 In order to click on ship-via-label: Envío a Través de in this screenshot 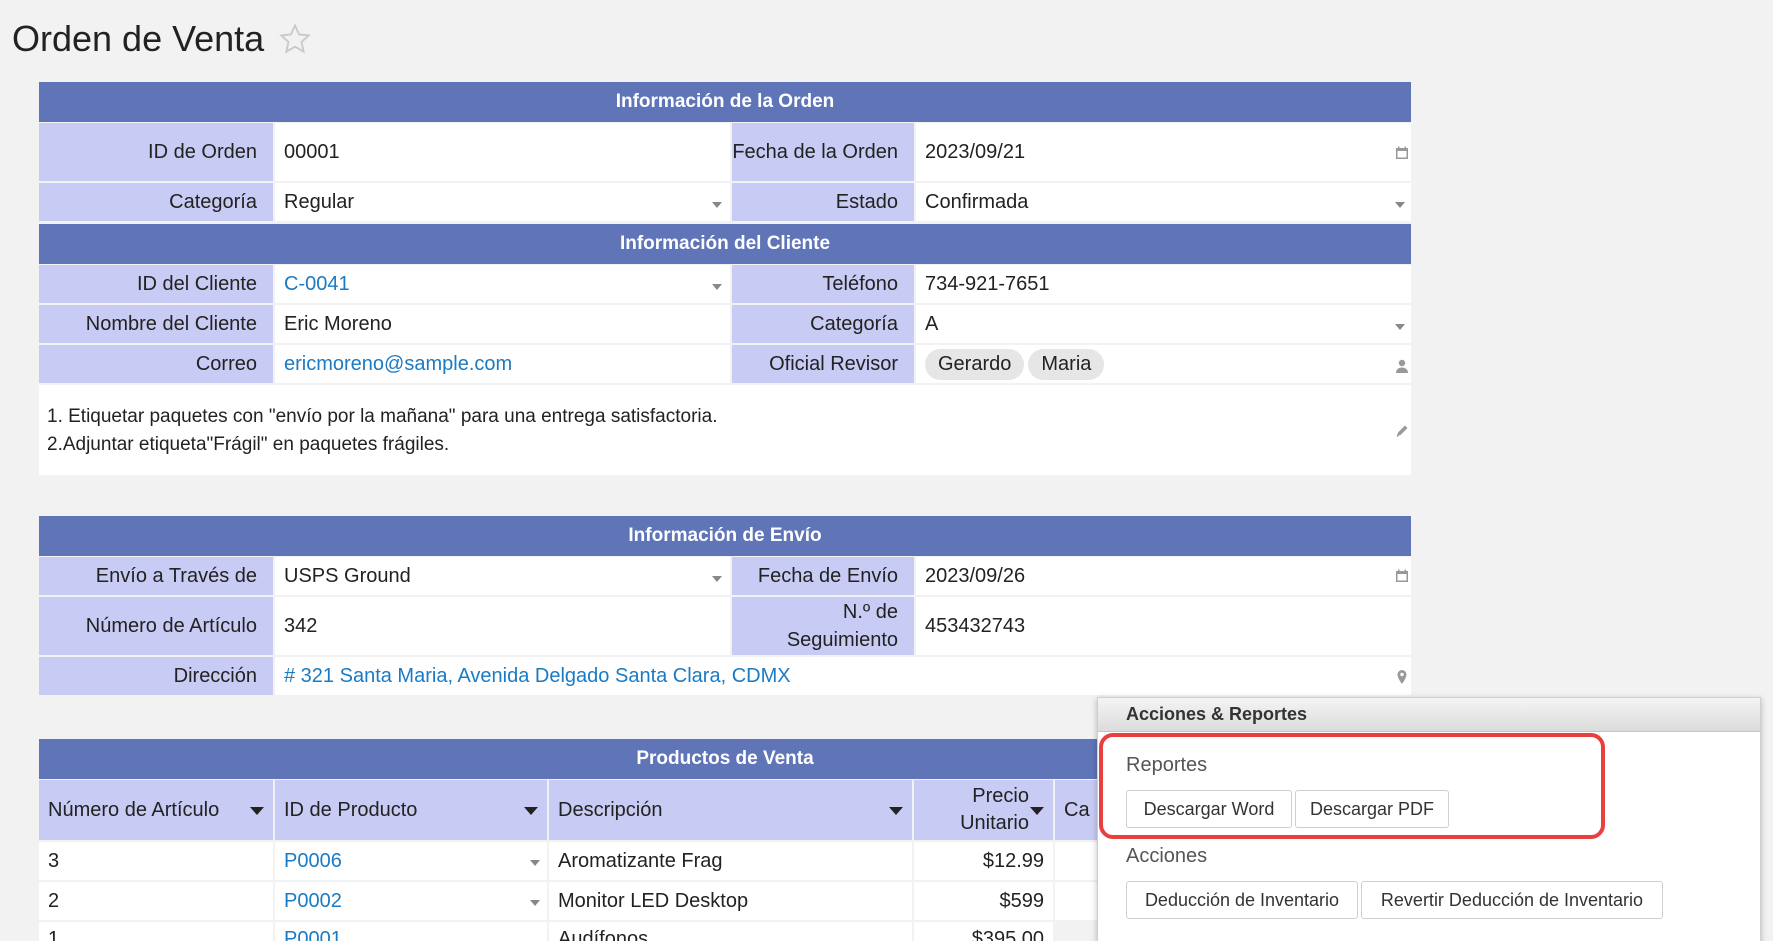, I will do `click(156, 576)`.